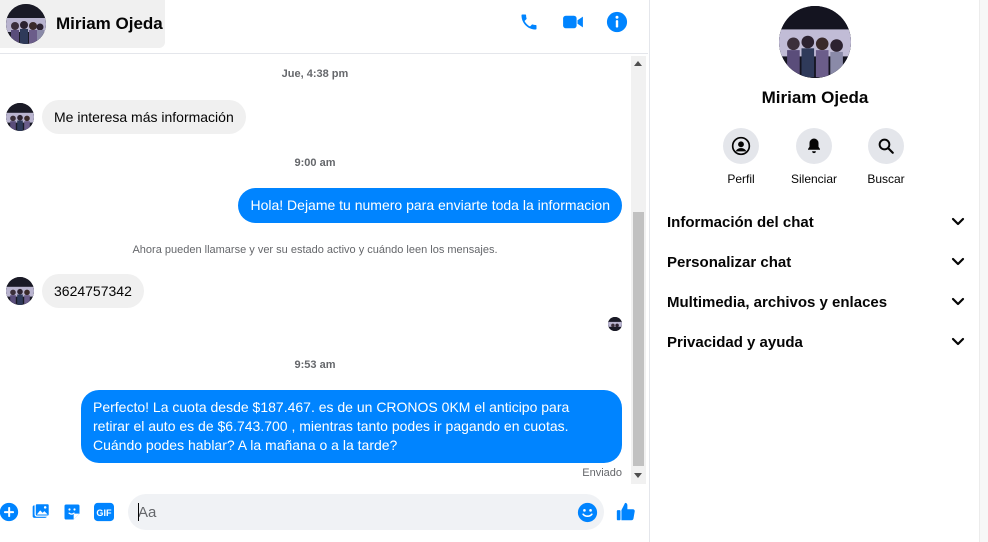 Image resolution: width=988 pixels, height=542 pixels. I want to click on gif-icon: GIF, so click(104, 512).